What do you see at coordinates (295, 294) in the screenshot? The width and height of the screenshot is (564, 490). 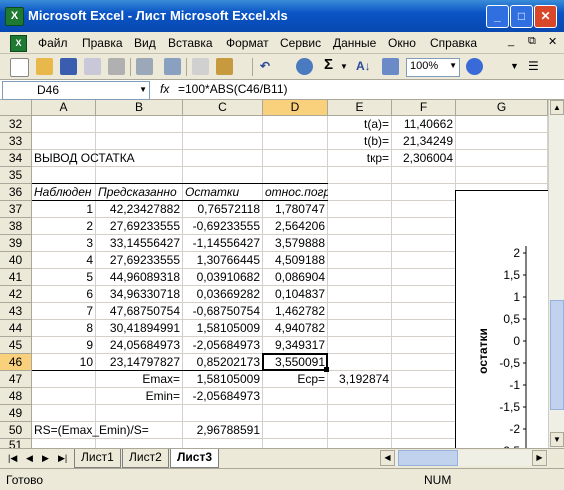 I see `table-cell-d42: 0,104837` at bounding box center [295, 294].